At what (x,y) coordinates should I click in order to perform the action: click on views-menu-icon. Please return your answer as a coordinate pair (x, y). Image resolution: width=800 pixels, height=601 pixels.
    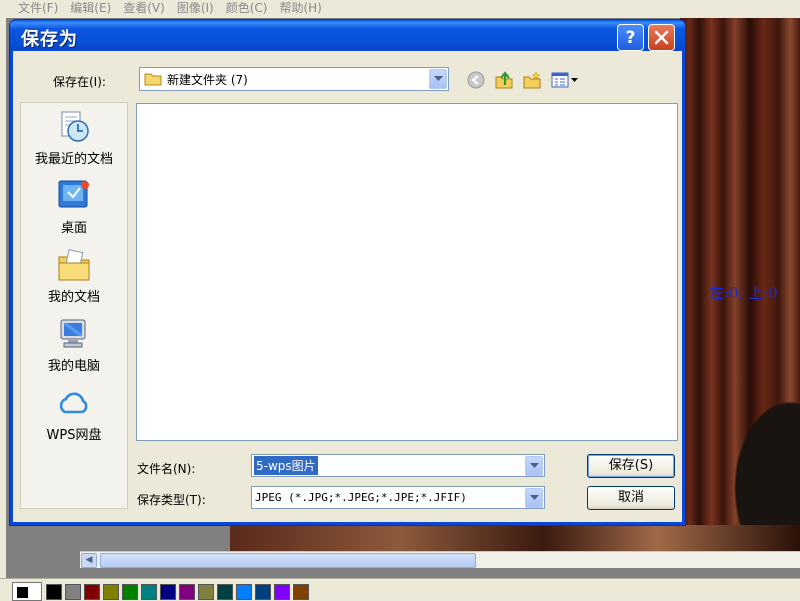
    Looking at the image, I should click on (564, 80).